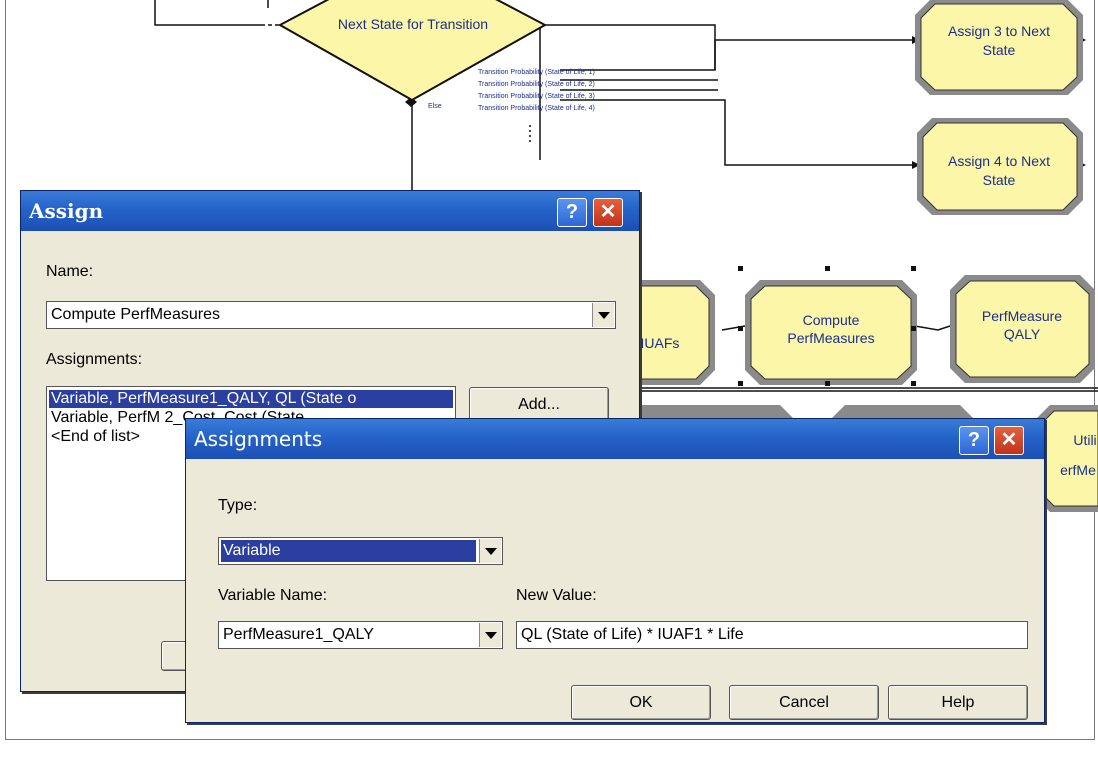 This screenshot has width=1098, height=770. Describe the element at coordinates (94, 359) in the screenshot. I see `assignments-label: Assignments:` at that location.